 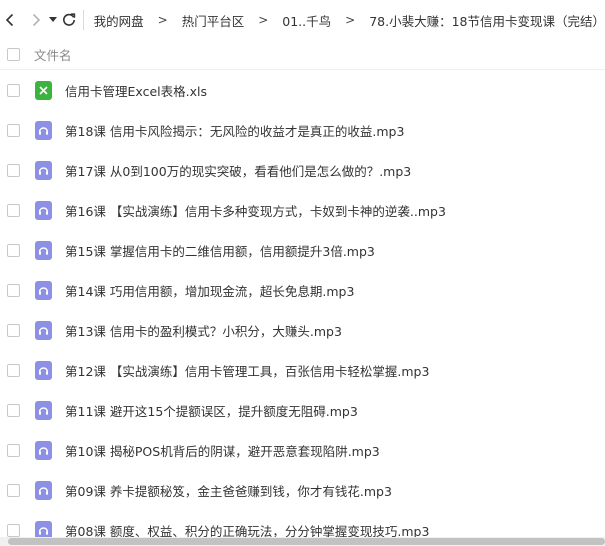 I want to click on file-name: 信用卡管理Excel表格.xls, so click(x=136, y=90).